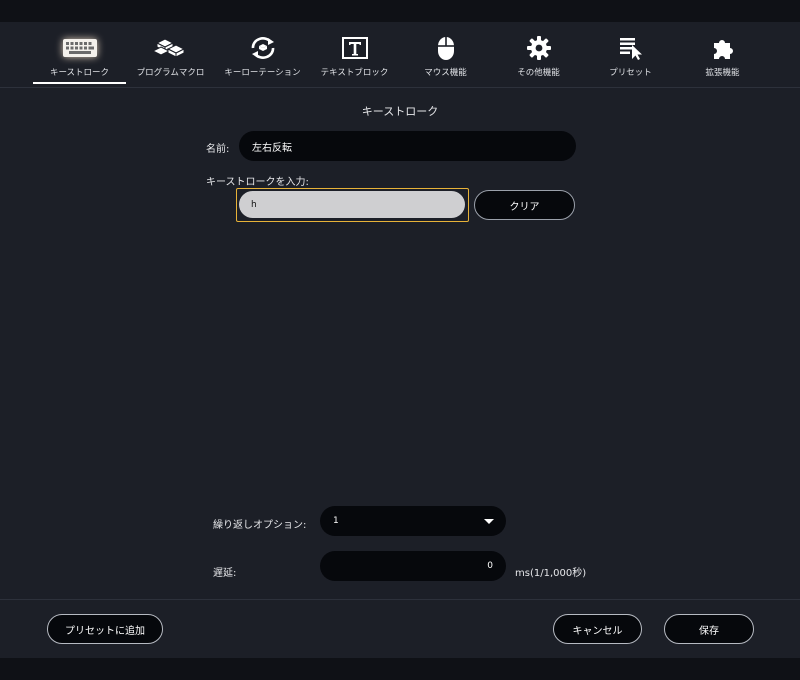 The width and height of the screenshot is (800, 680). Describe the element at coordinates (257, 182) in the screenshot. I see `keystroke-label: キーストロークを入力:` at that location.